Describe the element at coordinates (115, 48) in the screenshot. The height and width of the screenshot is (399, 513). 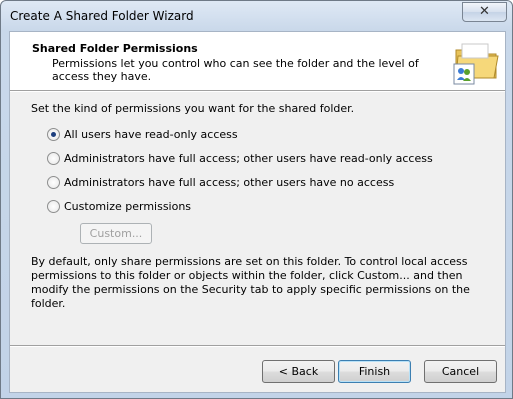
I see `page-title: Shared Folder Permissions` at that location.